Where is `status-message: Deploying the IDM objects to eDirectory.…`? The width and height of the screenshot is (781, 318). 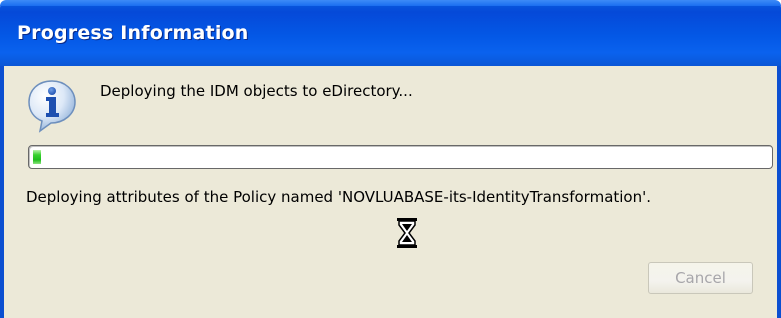 status-message: Deploying the IDM objects to eDirectory.… is located at coordinates (256, 91).